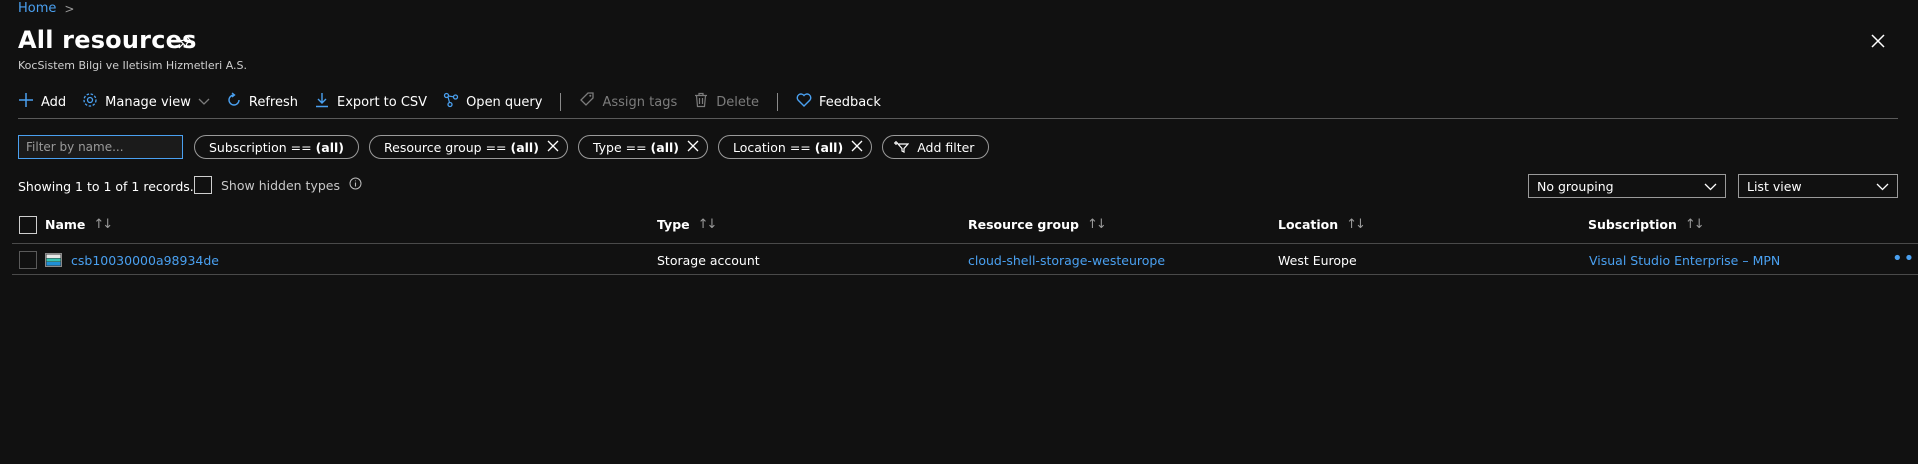 This screenshot has height=464, width=1918. I want to click on refresh-button: Refresh, so click(262, 102).